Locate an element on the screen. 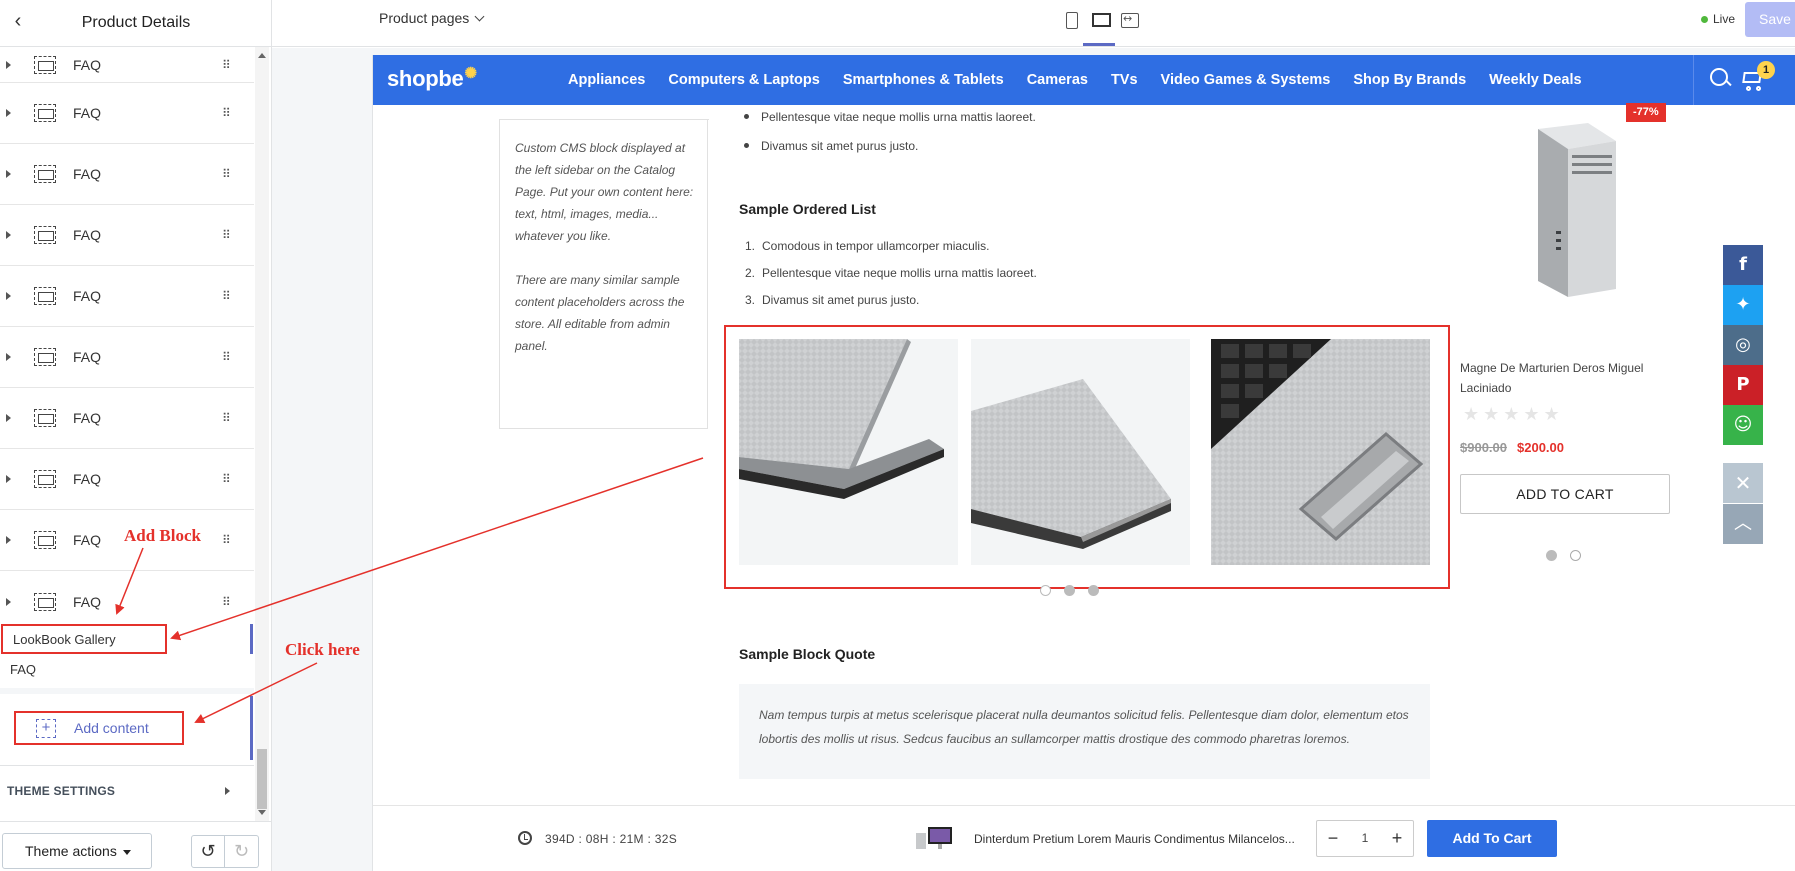  nav-item-computers: Computers & Laptops is located at coordinates (743, 80).